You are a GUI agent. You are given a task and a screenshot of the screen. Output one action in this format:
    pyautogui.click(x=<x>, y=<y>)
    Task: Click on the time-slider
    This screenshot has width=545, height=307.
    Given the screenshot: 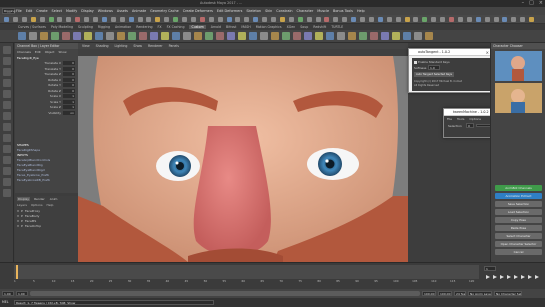 What is the action you would take?
    pyautogui.click(x=246, y=272)
    